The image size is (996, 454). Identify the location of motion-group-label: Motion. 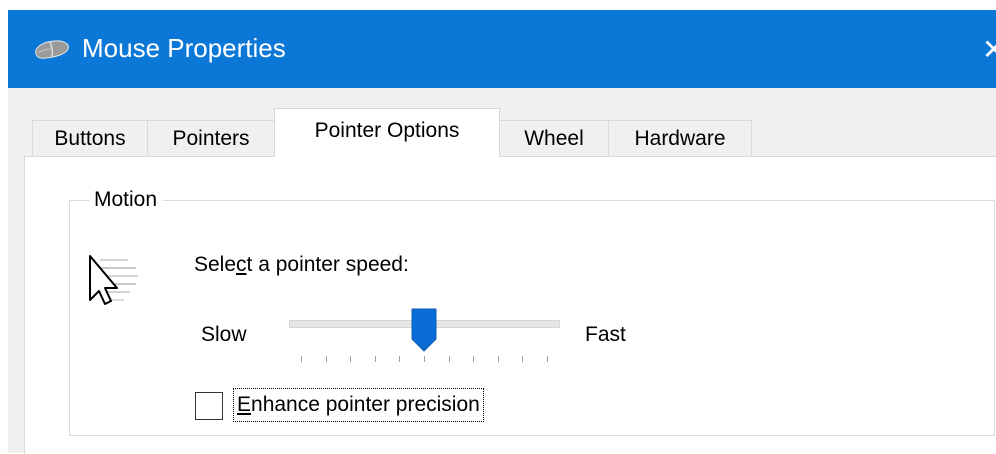
(127, 200).